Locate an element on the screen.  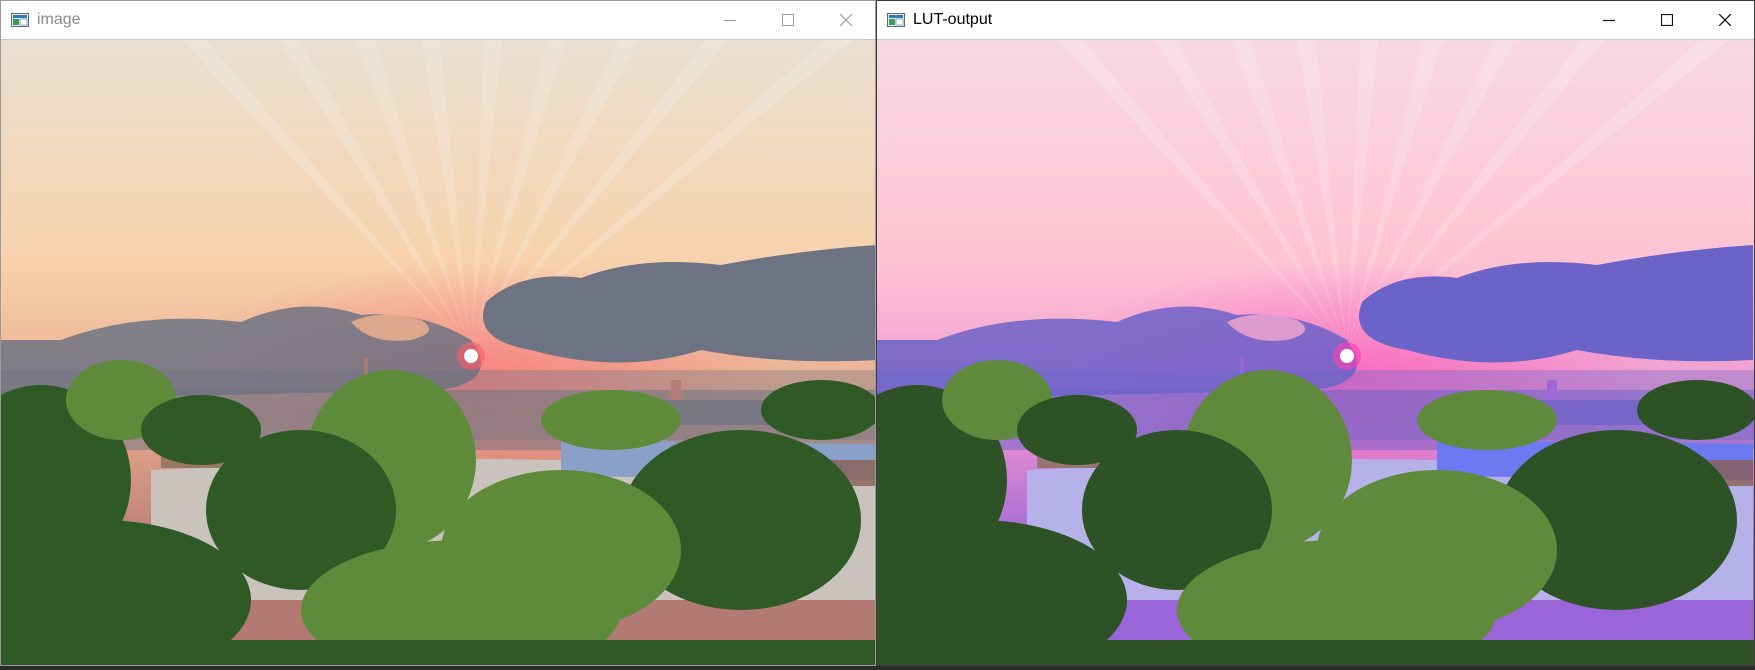
taskbar-edge is located at coordinates (877, 668).